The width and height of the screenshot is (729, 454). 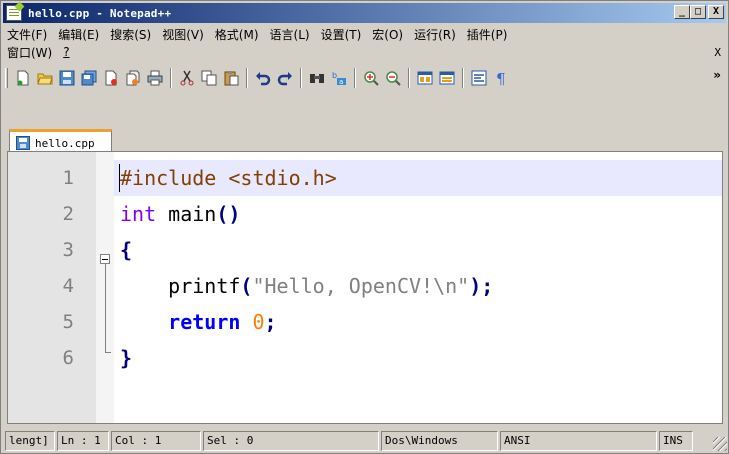 What do you see at coordinates (23, 143) in the screenshot?
I see `saved-file-icon` at bounding box center [23, 143].